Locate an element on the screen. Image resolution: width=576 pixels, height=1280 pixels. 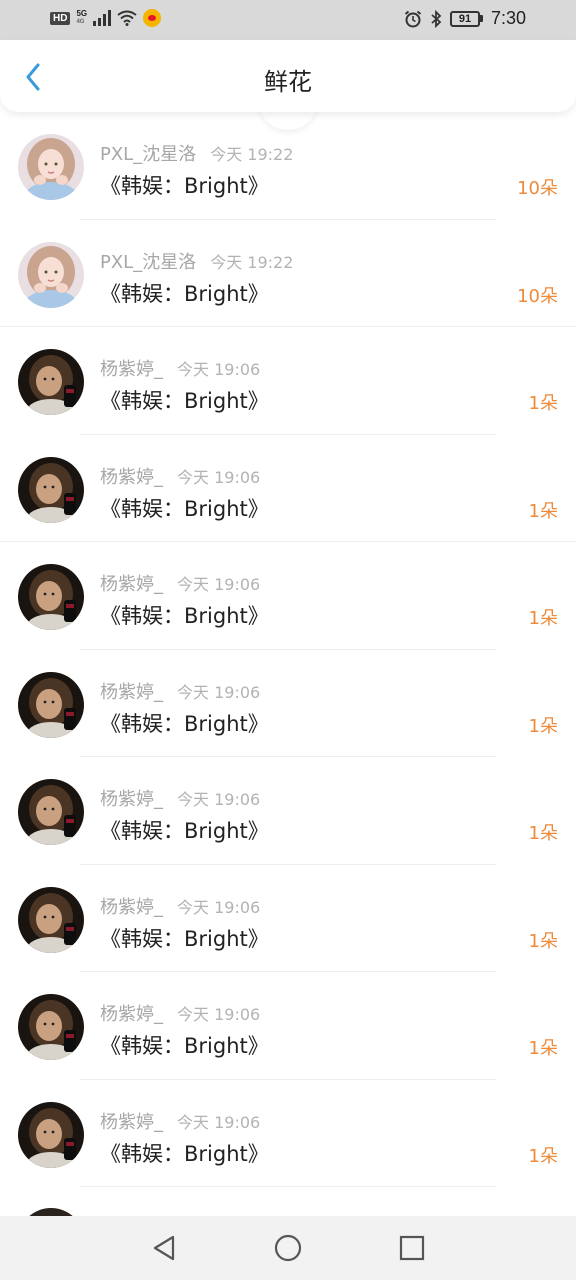
divider is located at coordinates (288, 1186).